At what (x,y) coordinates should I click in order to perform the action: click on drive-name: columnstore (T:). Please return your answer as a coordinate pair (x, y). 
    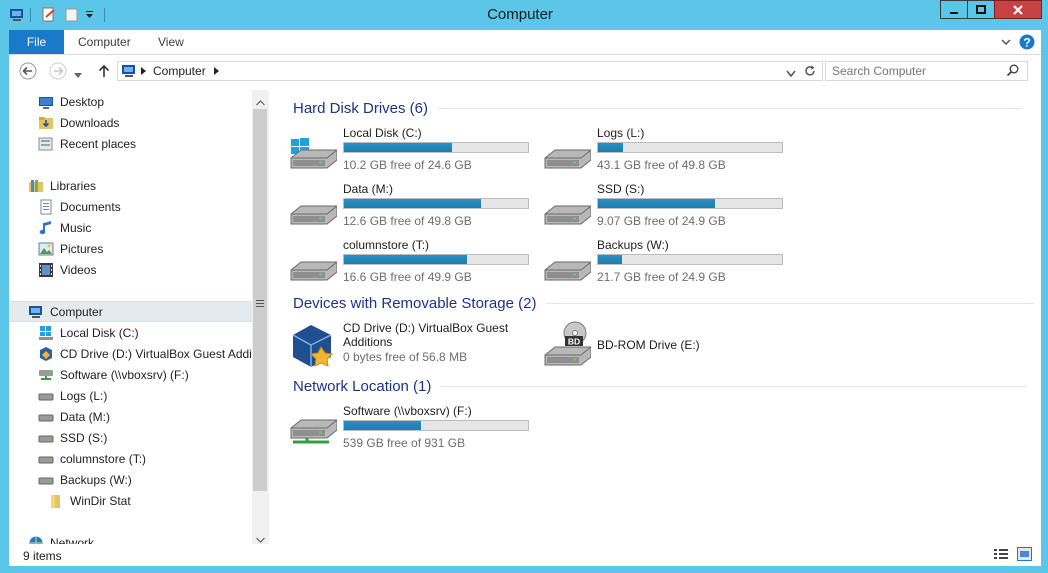
    Looking at the image, I should click on (386, 245).